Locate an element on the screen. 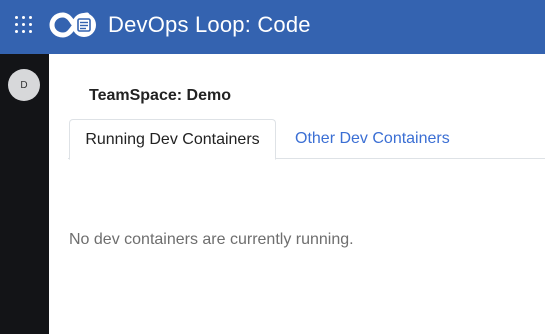 The width and height of the screenshot is (545, 334). user-avatar: D is located at coordinates (24, 85).